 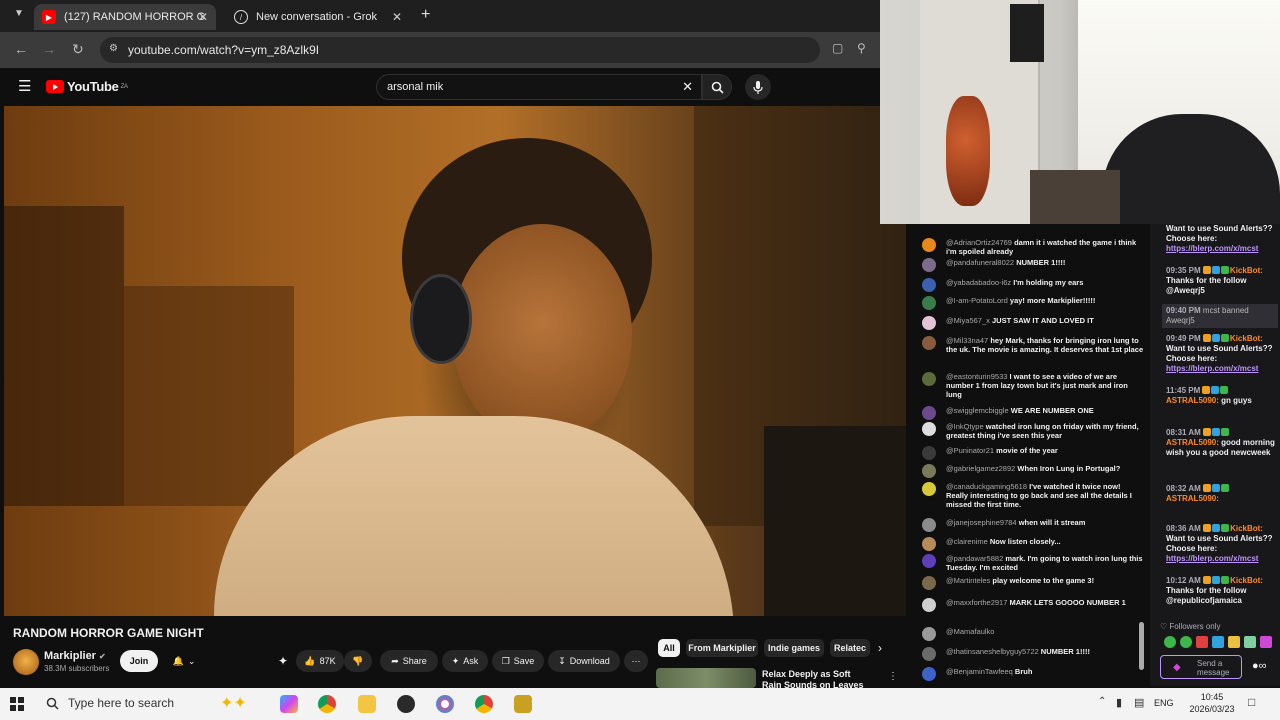 I want to click on join-button: Join, so click(x=139, y=661).